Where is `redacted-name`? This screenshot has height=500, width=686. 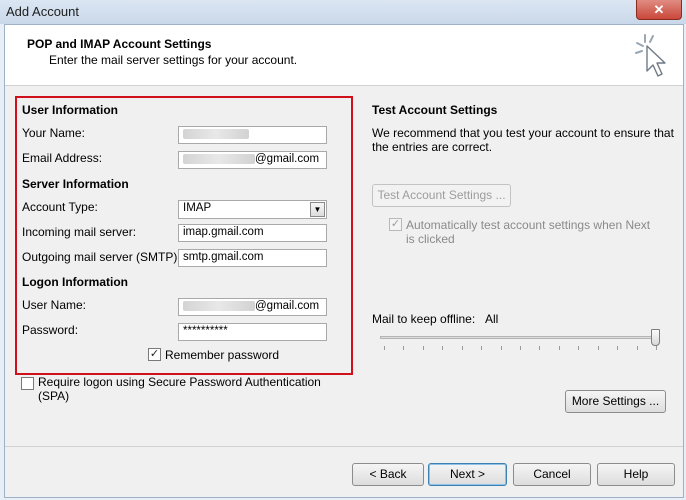 redacted-name is located at coordinates (216, 133).